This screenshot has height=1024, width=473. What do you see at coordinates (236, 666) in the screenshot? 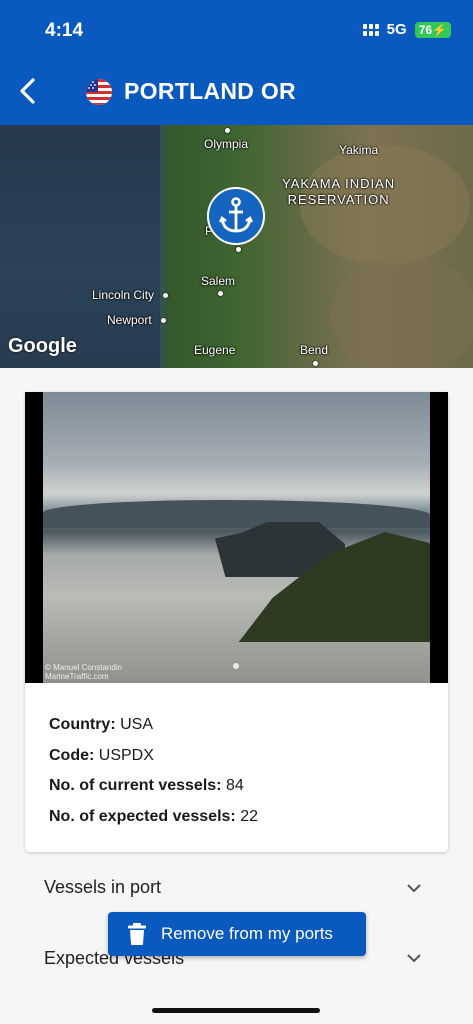
I see `photo-pager-dot` at bounding box center [236, 666].